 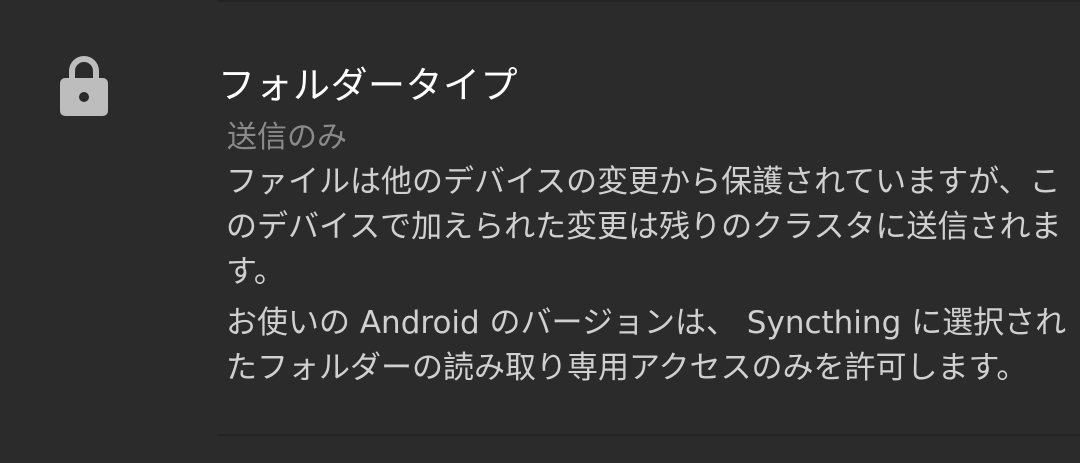 What do you see at coordinates (84, 86) in the screenshot?
I see `lock-icon` at bounding box center [84, 86].